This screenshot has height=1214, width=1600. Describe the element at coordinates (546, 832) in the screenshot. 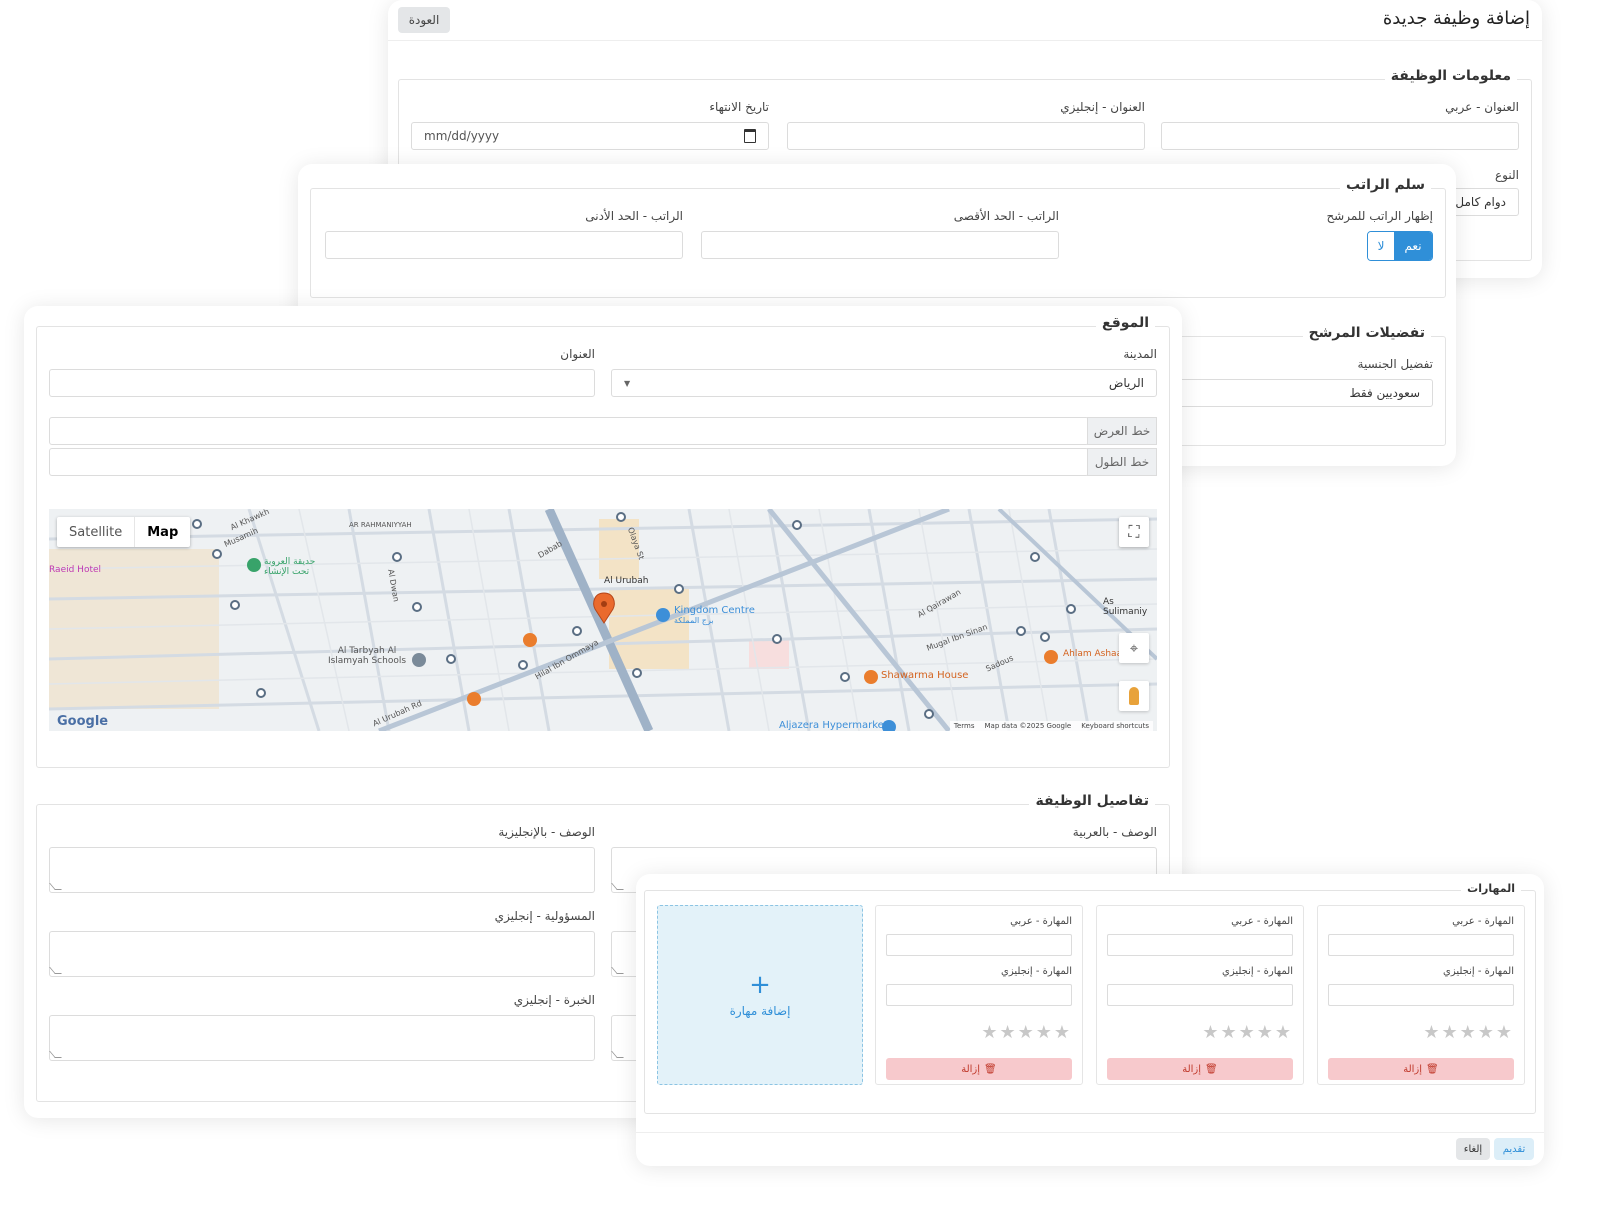

I see `desc-en-label: الوصف - بالإنجليزية` at that location.